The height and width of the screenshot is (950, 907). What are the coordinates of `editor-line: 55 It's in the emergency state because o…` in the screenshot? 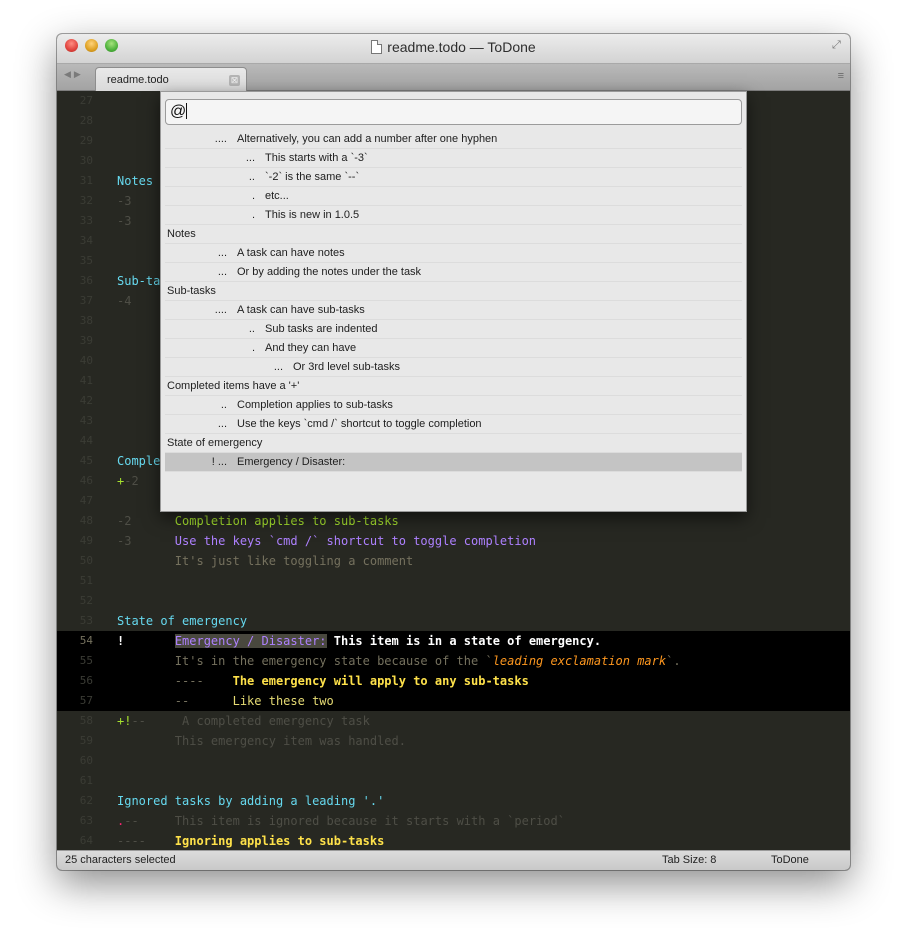 It's located at (453, 661).